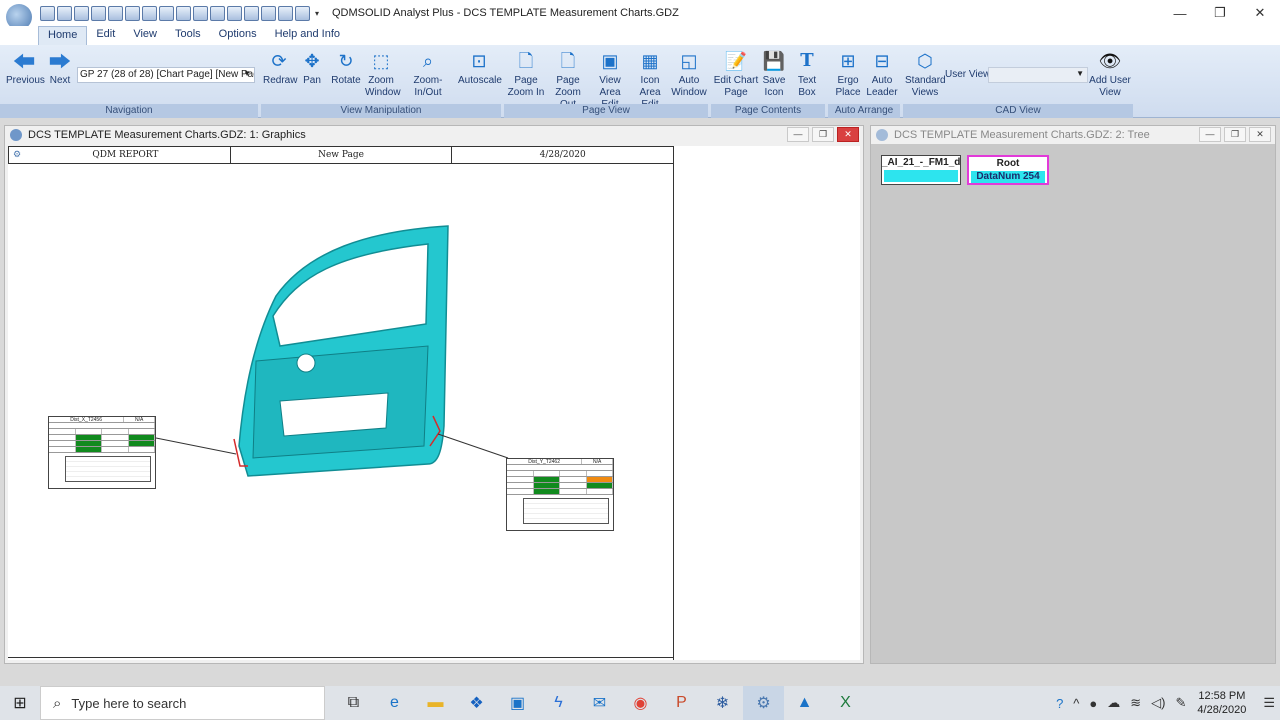 Image resolution: width=1280 pixels, height=720 pixels. I want to click on navigation-group-label: Navigation, so click(129, 111).